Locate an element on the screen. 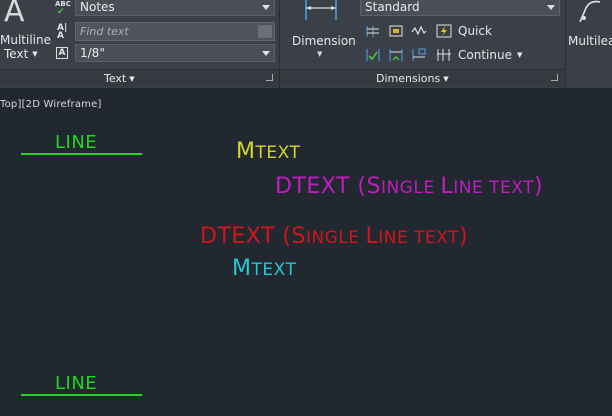 The width and height of the screenshot is (612, 416). multiline-text-icon: A is located at coordinates (14, 14).